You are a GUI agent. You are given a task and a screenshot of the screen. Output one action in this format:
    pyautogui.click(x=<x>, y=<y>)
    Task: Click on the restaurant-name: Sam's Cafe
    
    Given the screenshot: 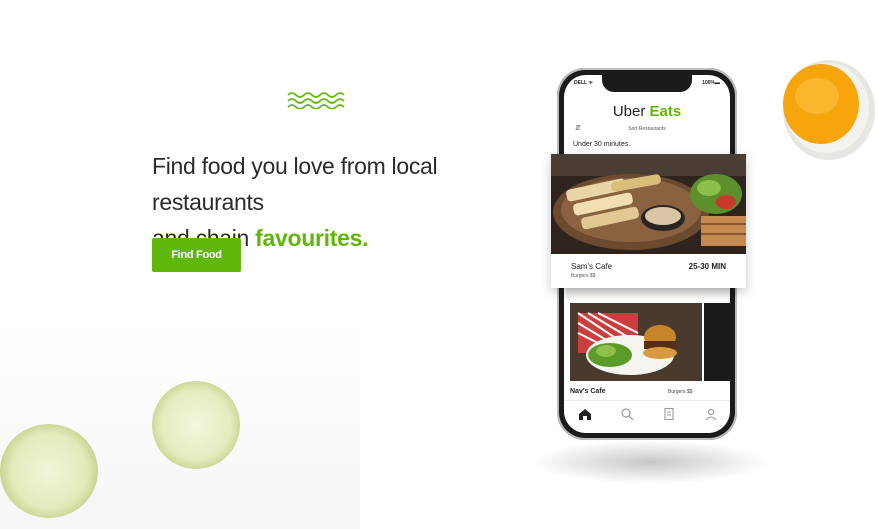 What is the action you would take?
    pyautogui.click(x=591, y=266)
    